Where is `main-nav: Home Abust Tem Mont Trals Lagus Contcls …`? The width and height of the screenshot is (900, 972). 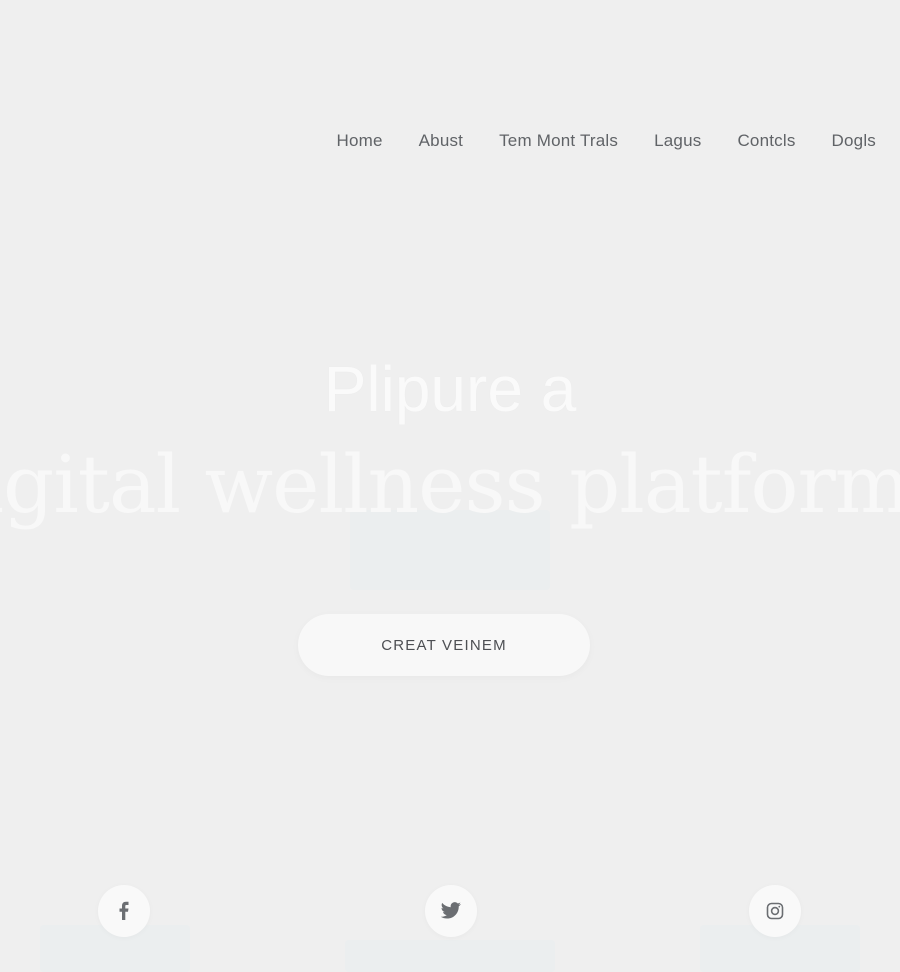 main-nav: Home Abust Tem Mont Trals Lagus Contcls … is located at coordinates (606, 141).